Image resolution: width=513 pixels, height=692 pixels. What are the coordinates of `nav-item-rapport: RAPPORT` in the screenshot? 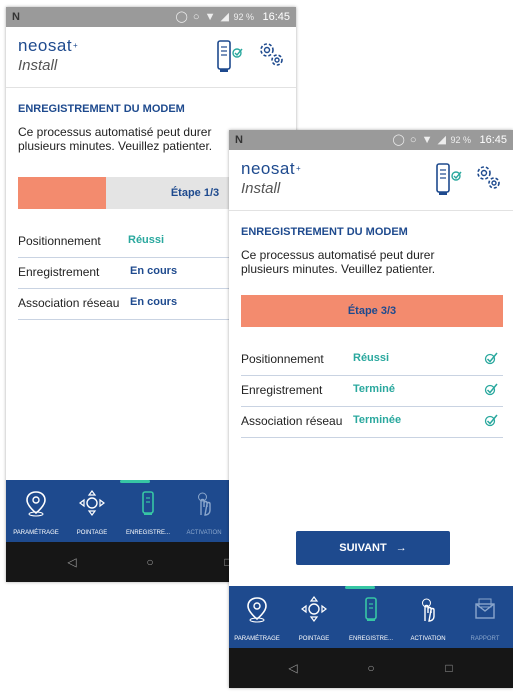 It's located at (485, 617).